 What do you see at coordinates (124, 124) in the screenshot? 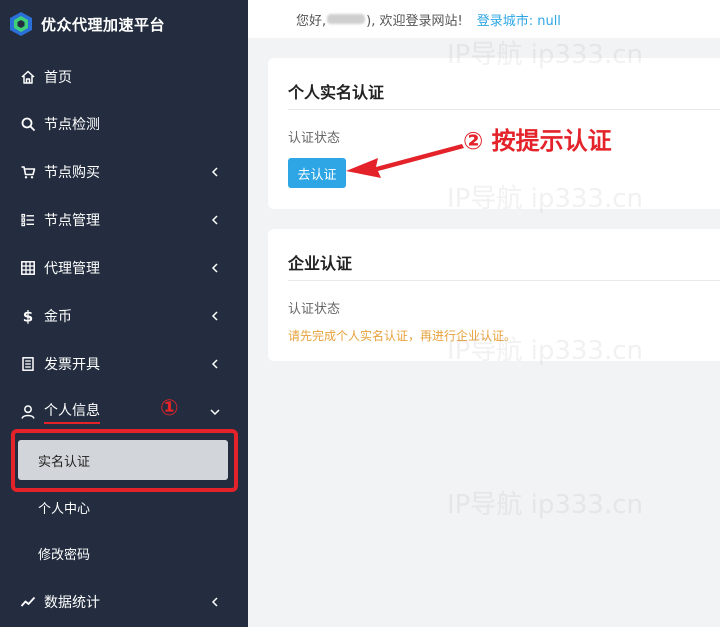
I see `sidebar-item-node-check: 节点检测` at bounding box center [124, 124].